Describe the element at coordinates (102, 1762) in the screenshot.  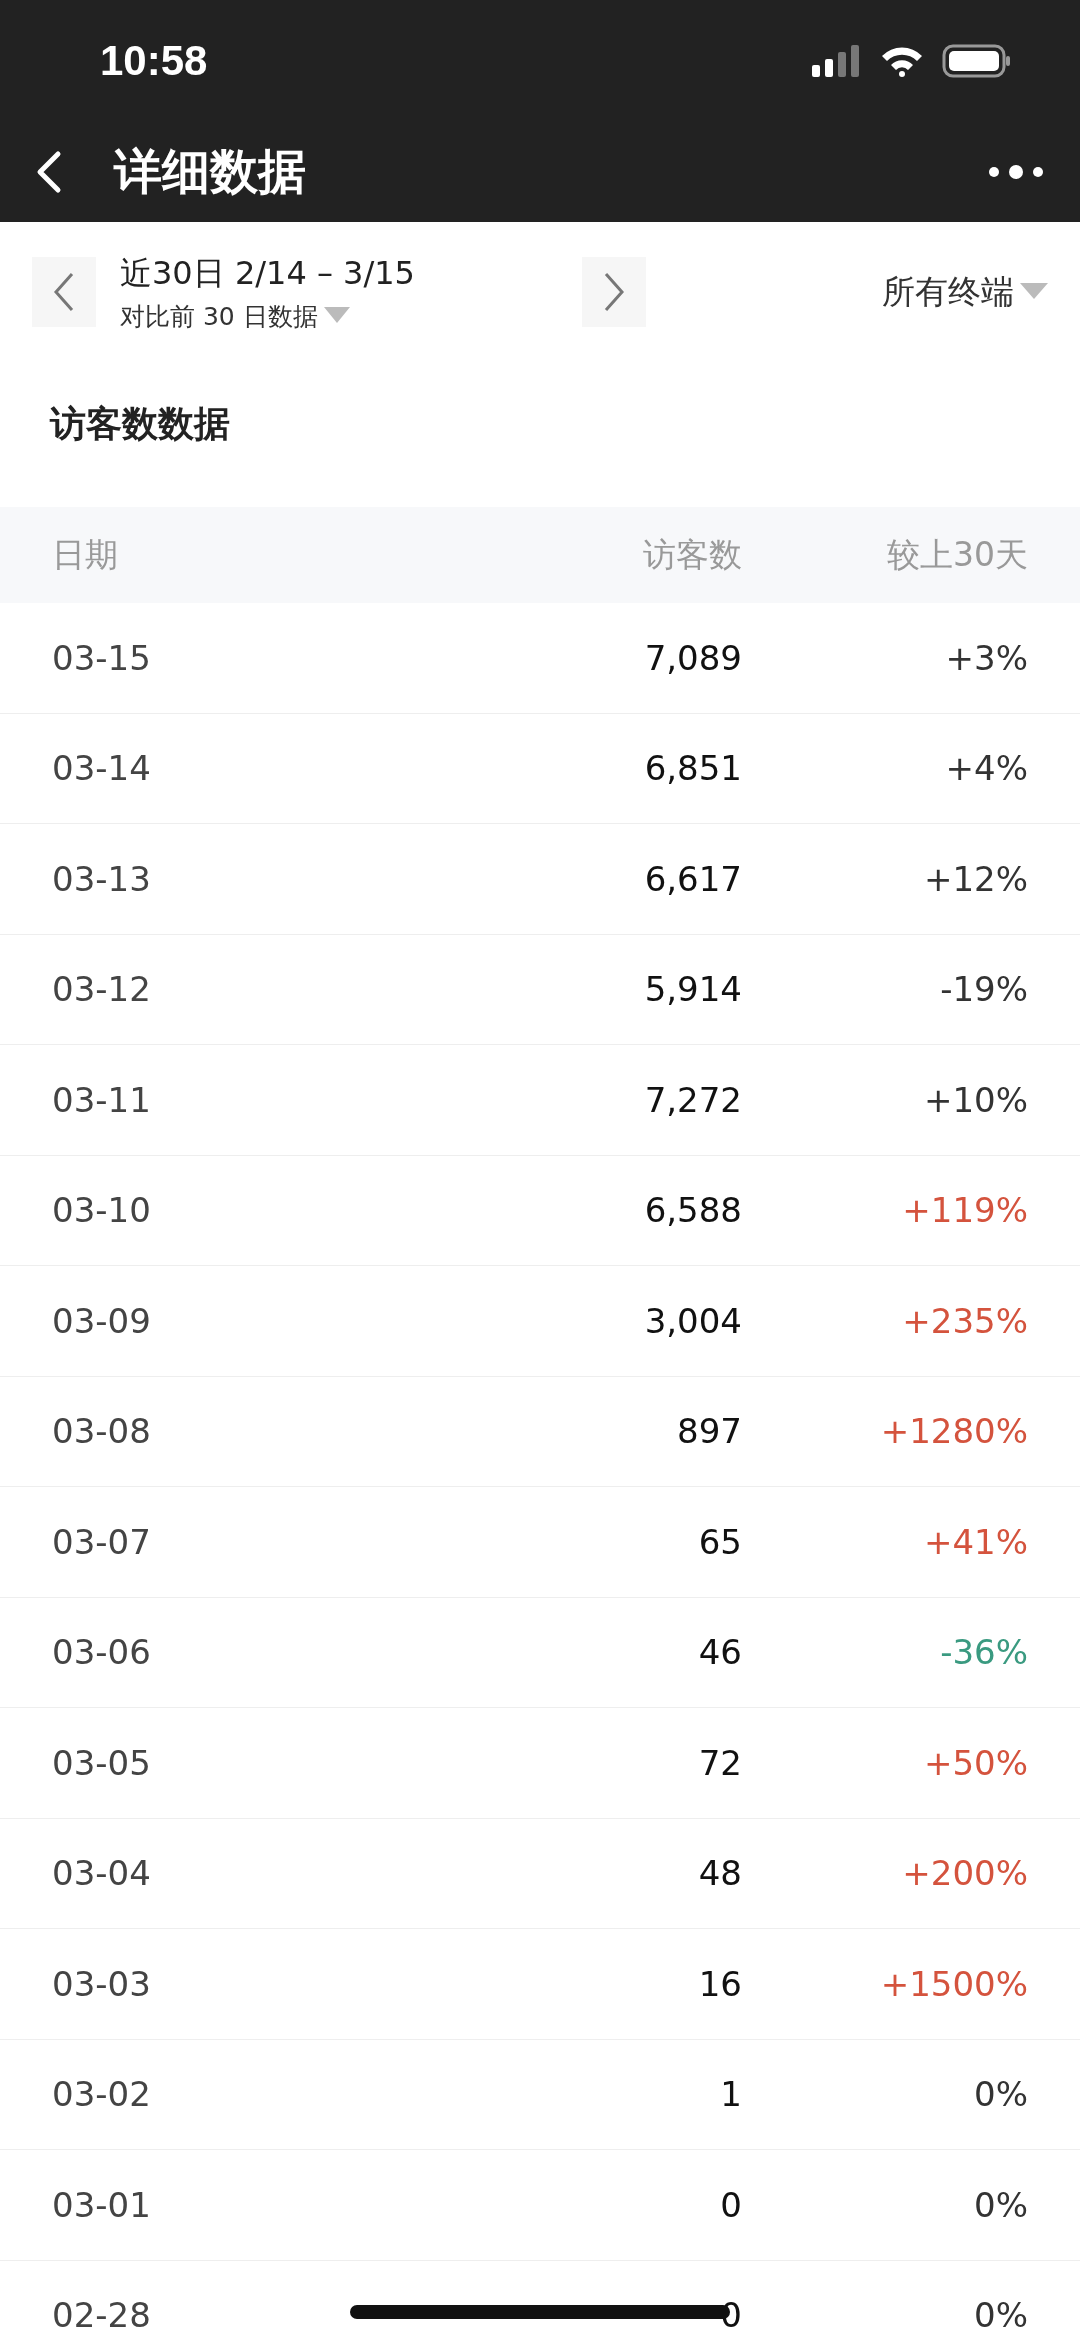
I see `date-cell-text: 03-05` at that location.